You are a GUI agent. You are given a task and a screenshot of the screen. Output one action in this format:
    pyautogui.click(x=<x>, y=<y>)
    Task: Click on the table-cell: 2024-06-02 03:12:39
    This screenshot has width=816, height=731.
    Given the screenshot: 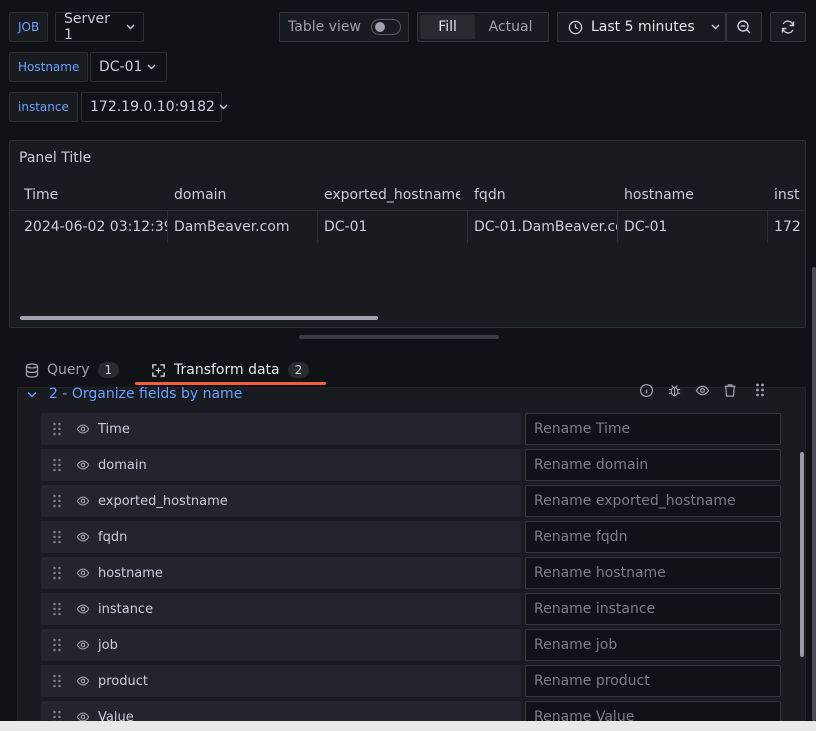 What is the action you would take?
    pyautogui.click(x=96, y=227)
    